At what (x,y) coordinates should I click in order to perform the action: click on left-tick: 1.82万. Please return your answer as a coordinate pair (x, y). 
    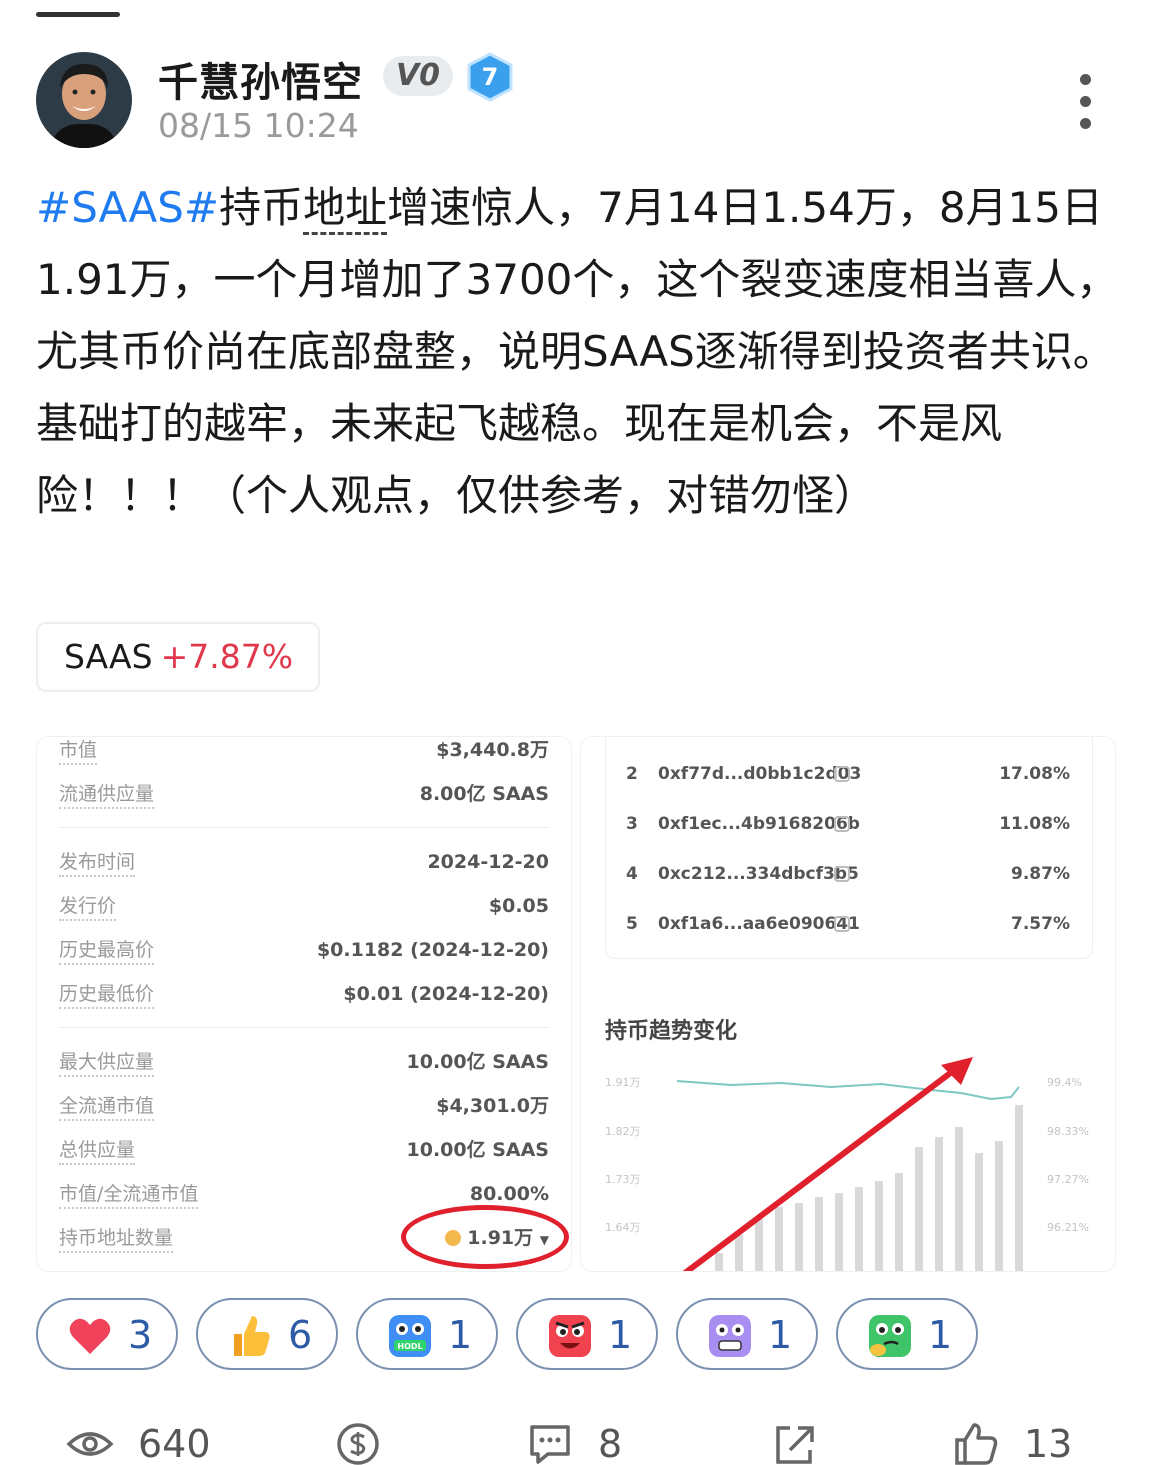
    Looking at the image, I should click on (623, 1131).